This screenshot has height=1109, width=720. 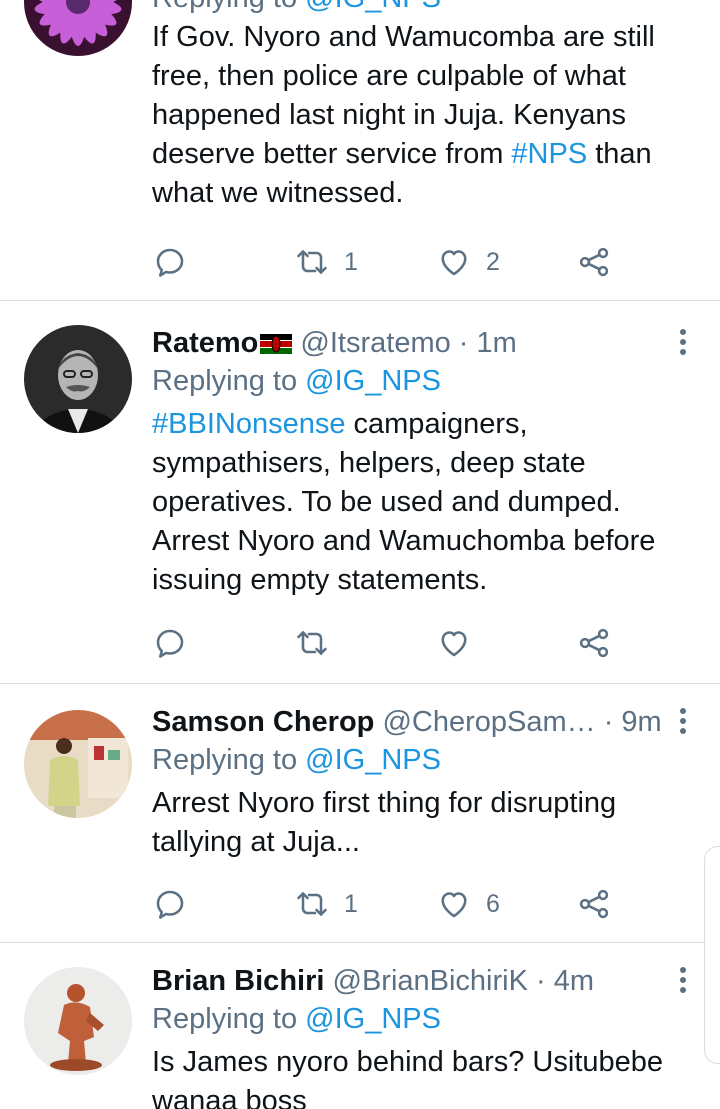 I want to click on like-count: 2, so click(x=493, y=261).